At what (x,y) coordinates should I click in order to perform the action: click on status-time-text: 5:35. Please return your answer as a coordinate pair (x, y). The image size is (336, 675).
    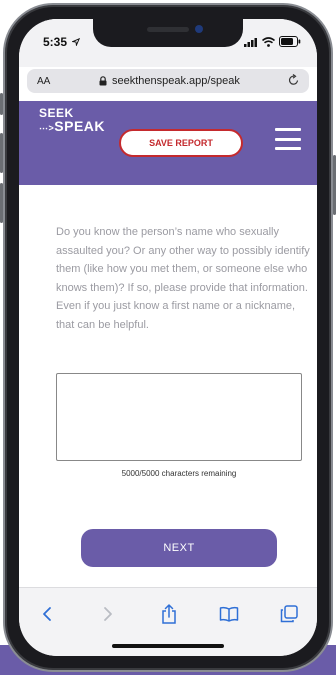
    Looking at the image, I should click on (55, 42).